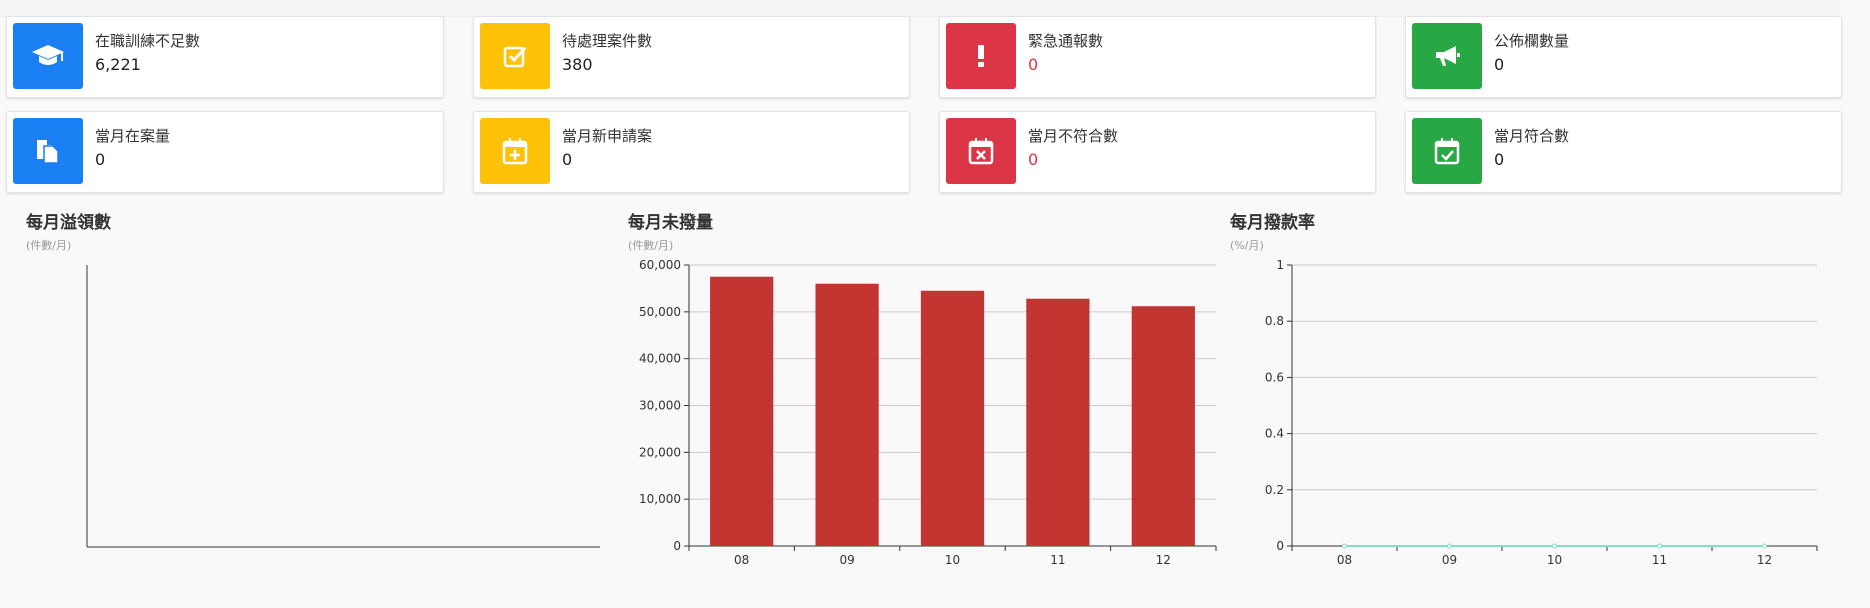 The height and width of the screenshot is (608, 1870). What do you see at coordinates (1073, 136) in the screenshot?
I see `card-label: 當月不符合數` at bounding box center [1073, 136].